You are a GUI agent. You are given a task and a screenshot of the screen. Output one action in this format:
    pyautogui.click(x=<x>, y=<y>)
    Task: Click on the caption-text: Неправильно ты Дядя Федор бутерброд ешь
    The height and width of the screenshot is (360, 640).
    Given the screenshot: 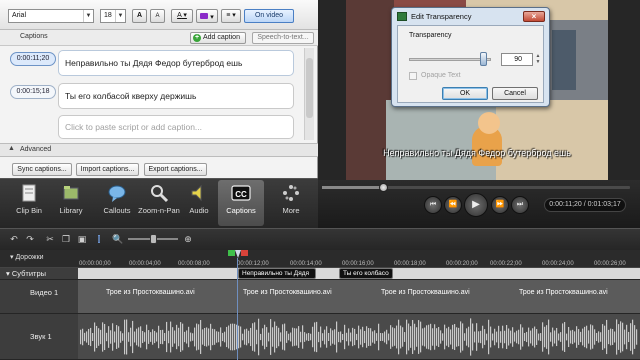 What is the action you would take?
    pyautogui.click(x=176, y=63)
    